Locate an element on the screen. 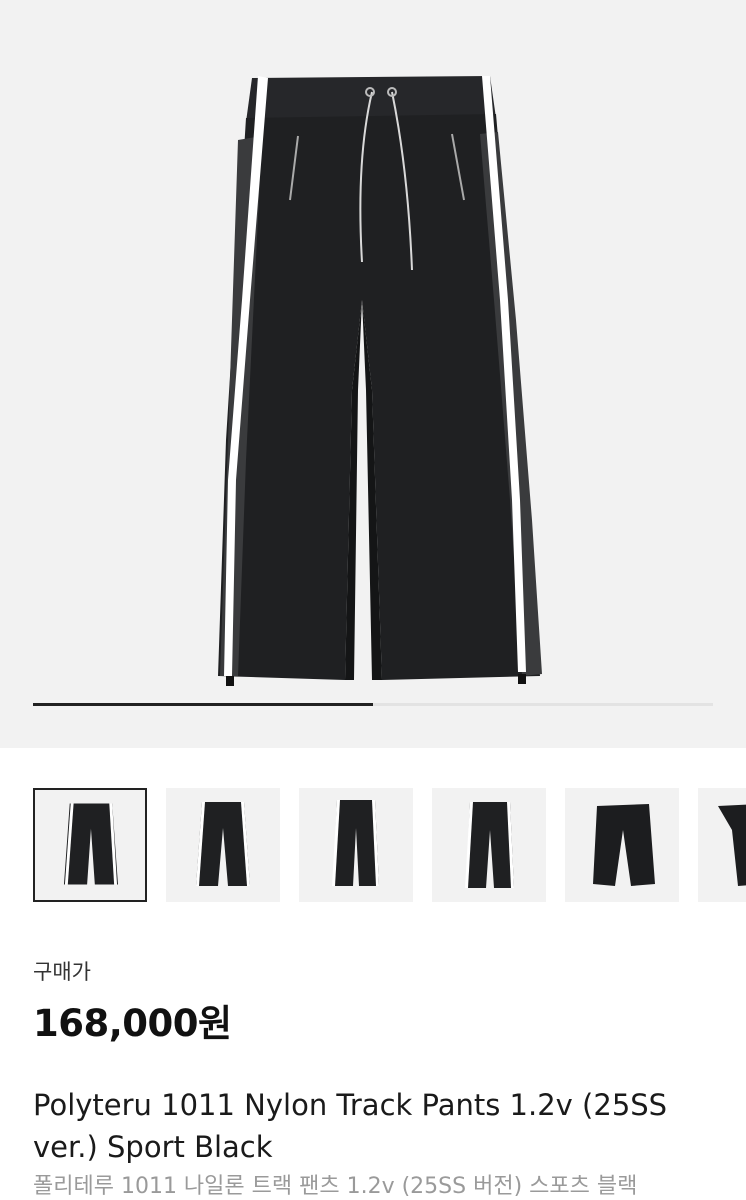 Image resolution: width=746 pixels, height=1200 pixels. gallery-progress-bar is located at coordinates (373, 704).